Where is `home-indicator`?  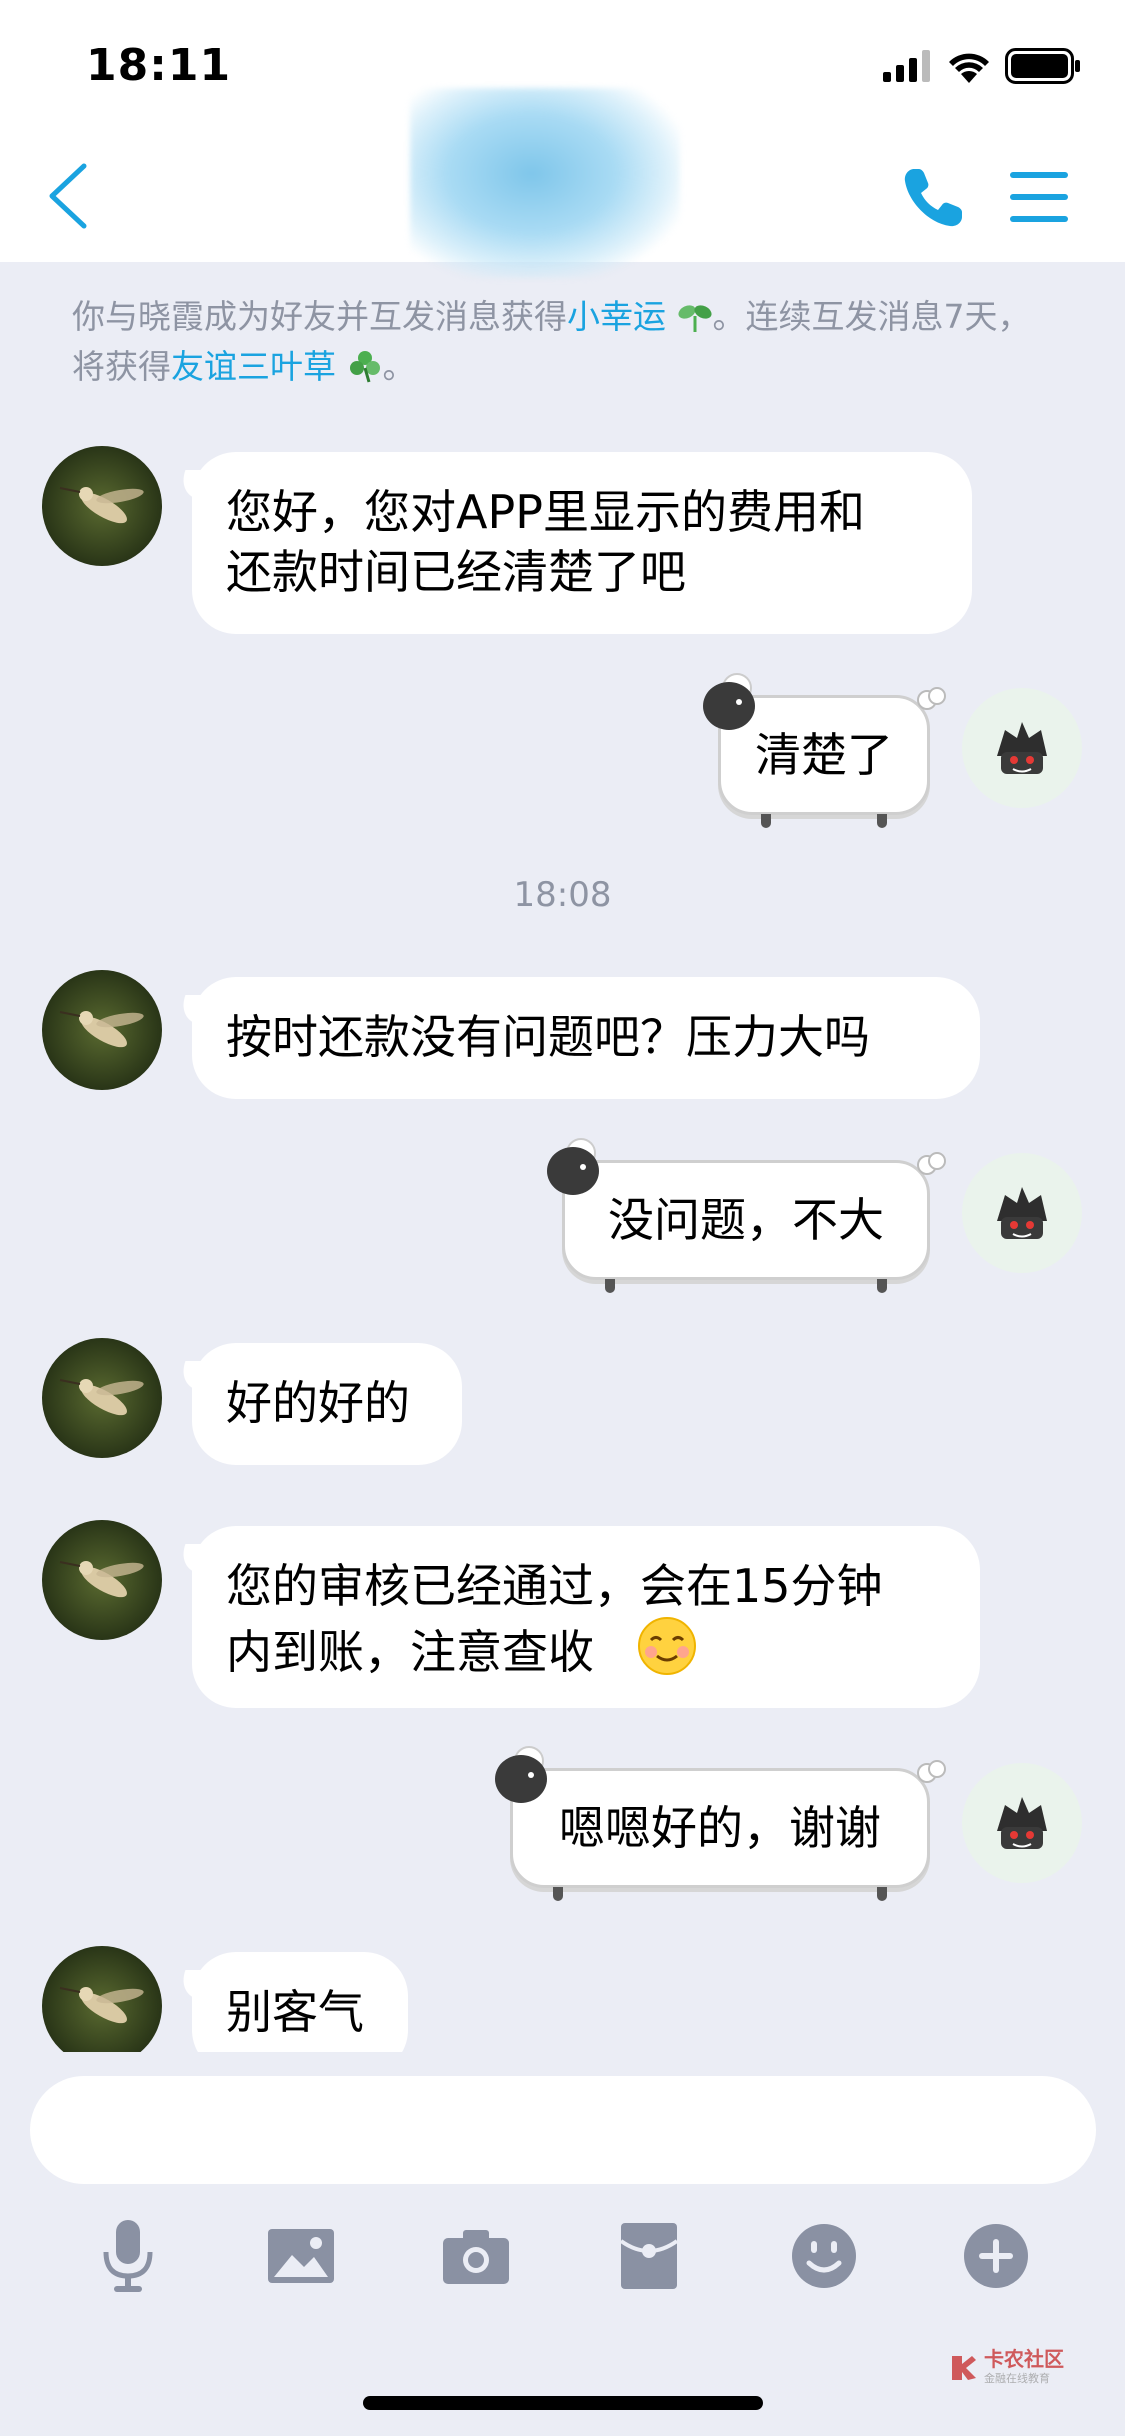 home-indicator is located at coordinates (563, 2403).